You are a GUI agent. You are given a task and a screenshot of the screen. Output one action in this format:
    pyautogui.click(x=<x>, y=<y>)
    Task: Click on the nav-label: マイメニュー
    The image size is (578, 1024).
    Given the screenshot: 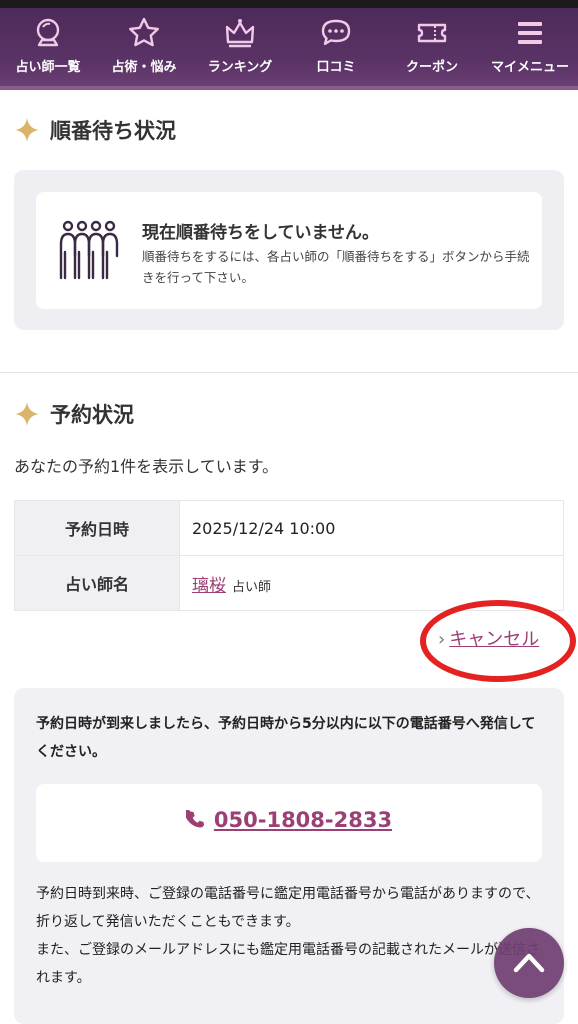 What is the action you would take?
    pyautogui.click(x=529, y=67)
    